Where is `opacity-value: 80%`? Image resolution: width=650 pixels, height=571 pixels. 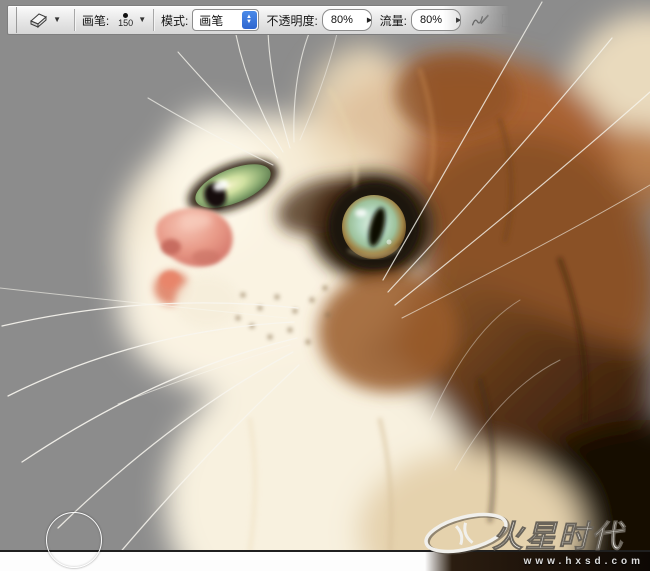
opacity-value: 80% is located at coordinates (341, 20).